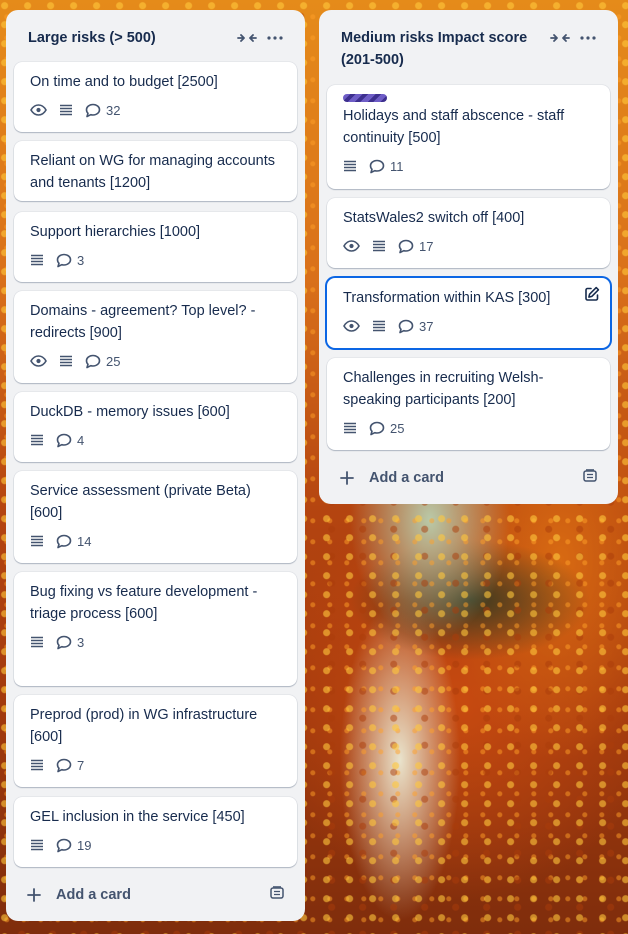 The height and width of the screenshot is (934, 628). Describe the element at coordinates (468, 326) in the screenshot. I see `card-badges: 37` at that location.